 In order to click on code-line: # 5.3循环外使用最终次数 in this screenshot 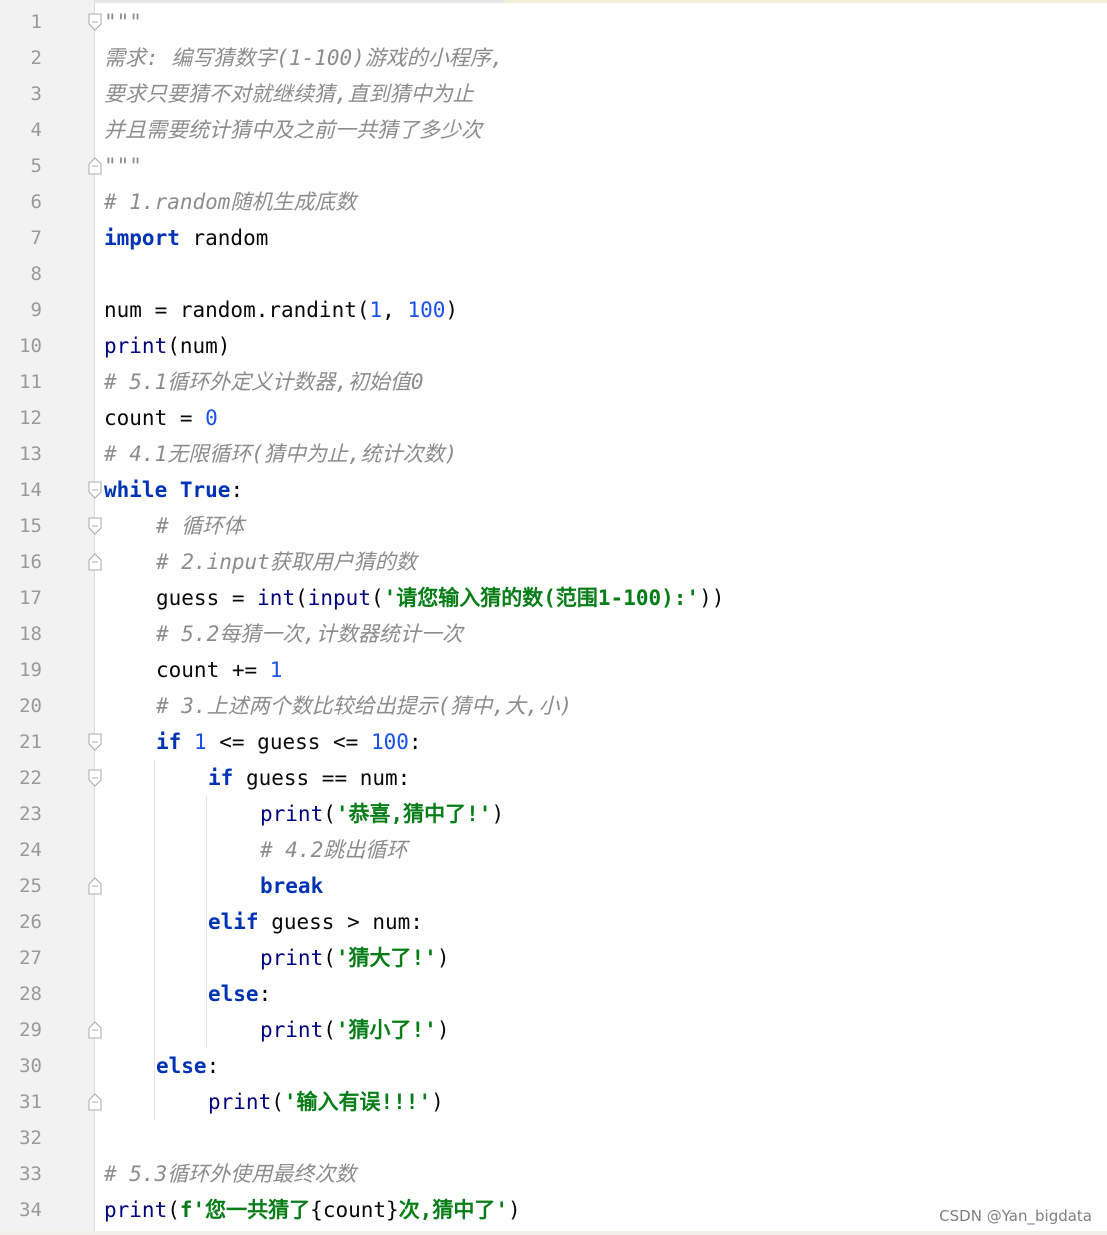, I will do `click(230, 1174)`.